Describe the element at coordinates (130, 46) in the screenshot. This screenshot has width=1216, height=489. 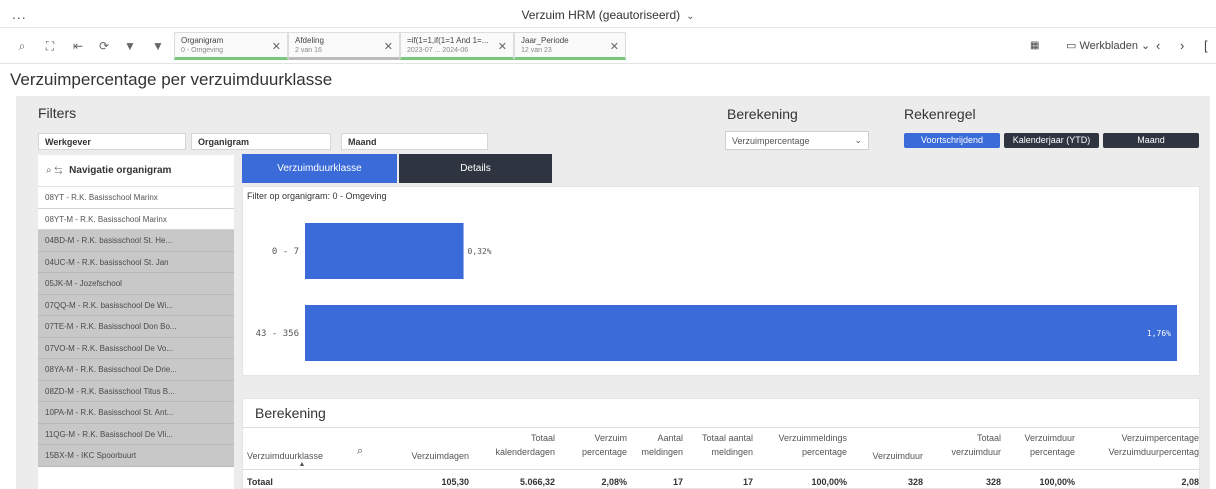
I see `clear-filter-icon: ▼` at that location.